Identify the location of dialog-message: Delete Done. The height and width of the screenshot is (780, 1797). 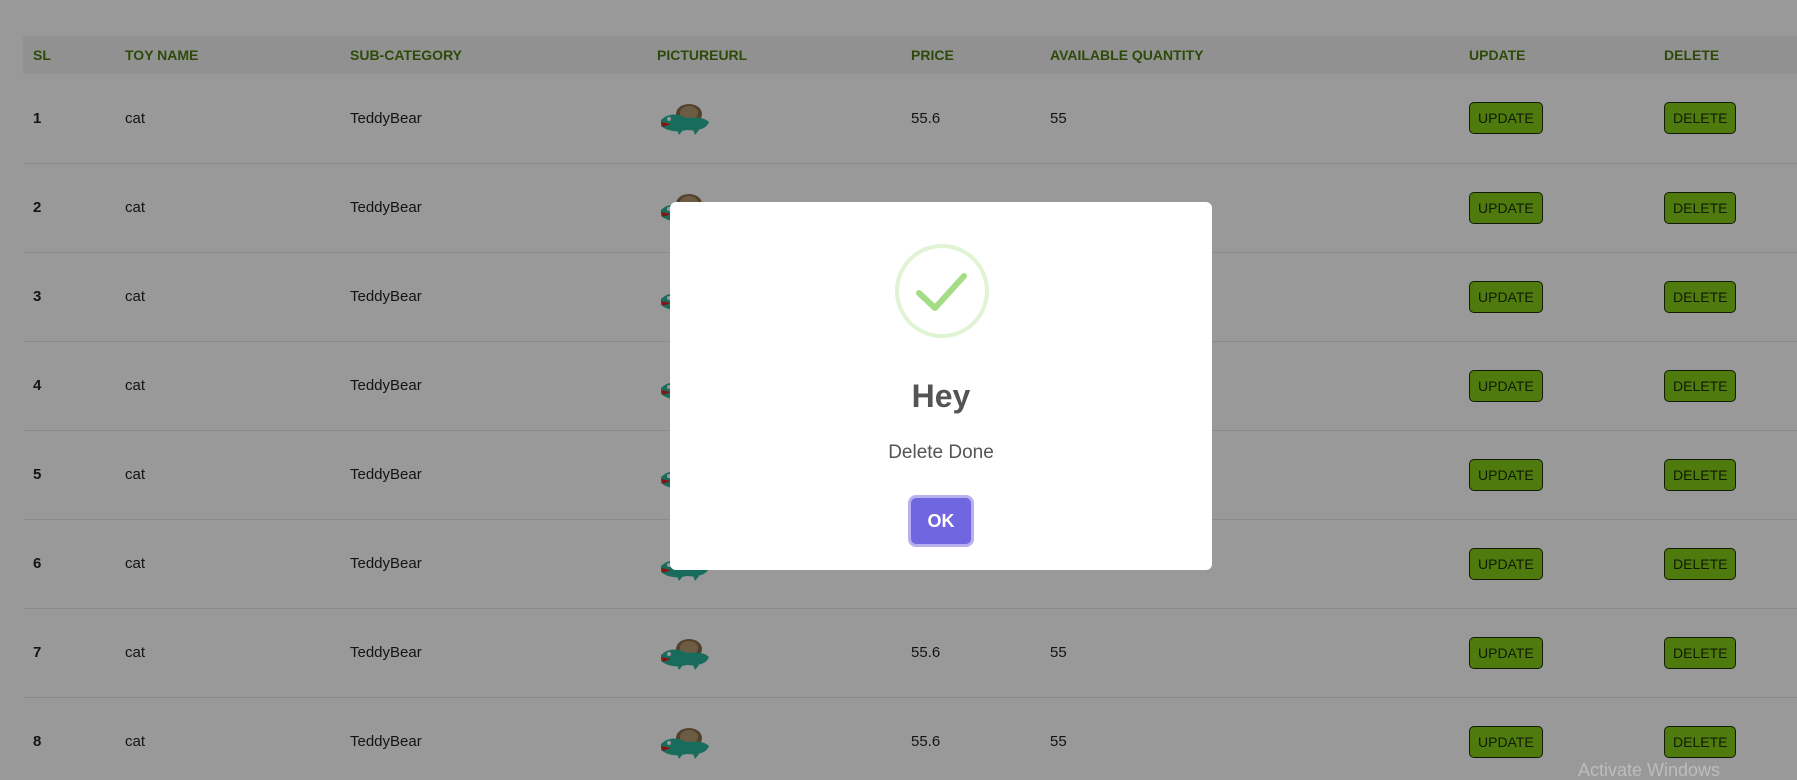
(941, 452).